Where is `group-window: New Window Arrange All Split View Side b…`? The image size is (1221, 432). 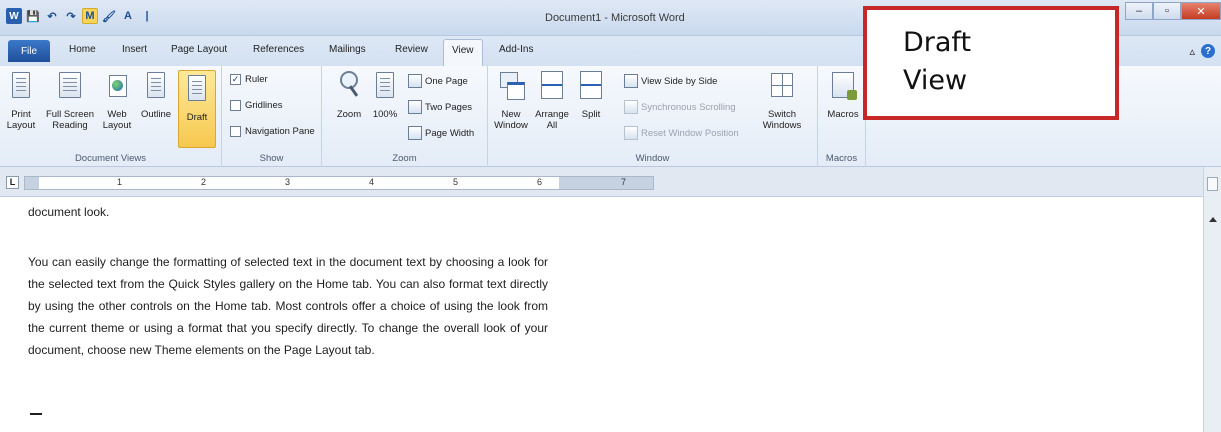 group-window: New Window Arrange All Split View Side b… is located at coordinates (653, 116).